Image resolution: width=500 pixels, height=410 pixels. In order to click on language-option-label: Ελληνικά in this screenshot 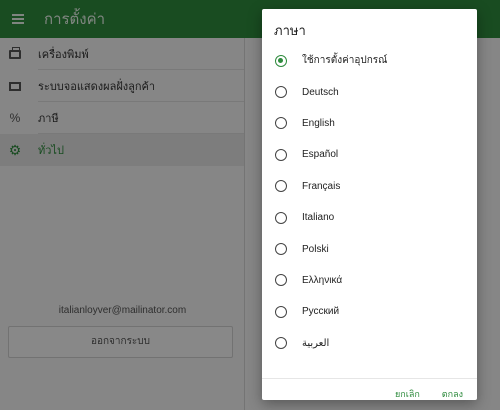, I will do `click(322, 280)`.